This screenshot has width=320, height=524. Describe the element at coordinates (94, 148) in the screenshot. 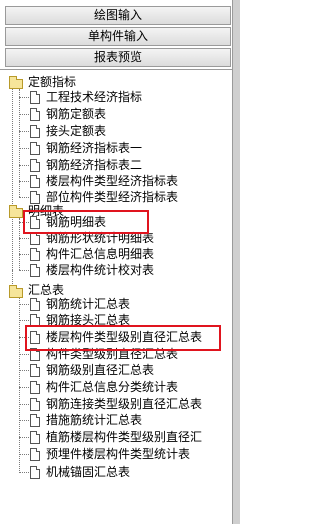

I see `tree-item-rebar-economic-table-1: 钢筋经济指标表一` at that location.